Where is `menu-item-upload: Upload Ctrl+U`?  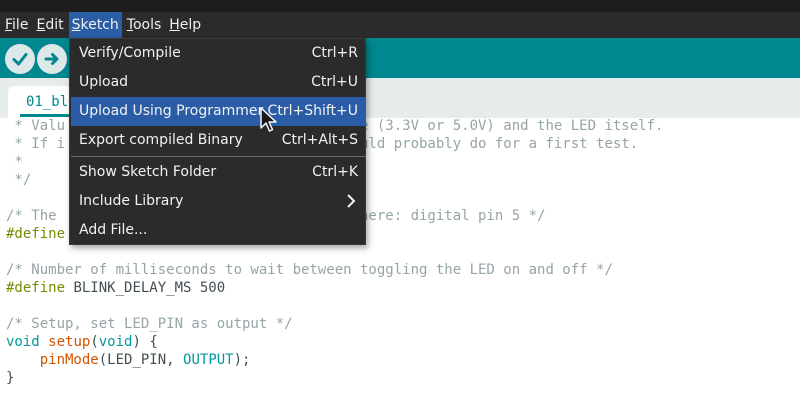
menu-item-upload: Upload Ctrl+U is located at coordinates (218, 82).